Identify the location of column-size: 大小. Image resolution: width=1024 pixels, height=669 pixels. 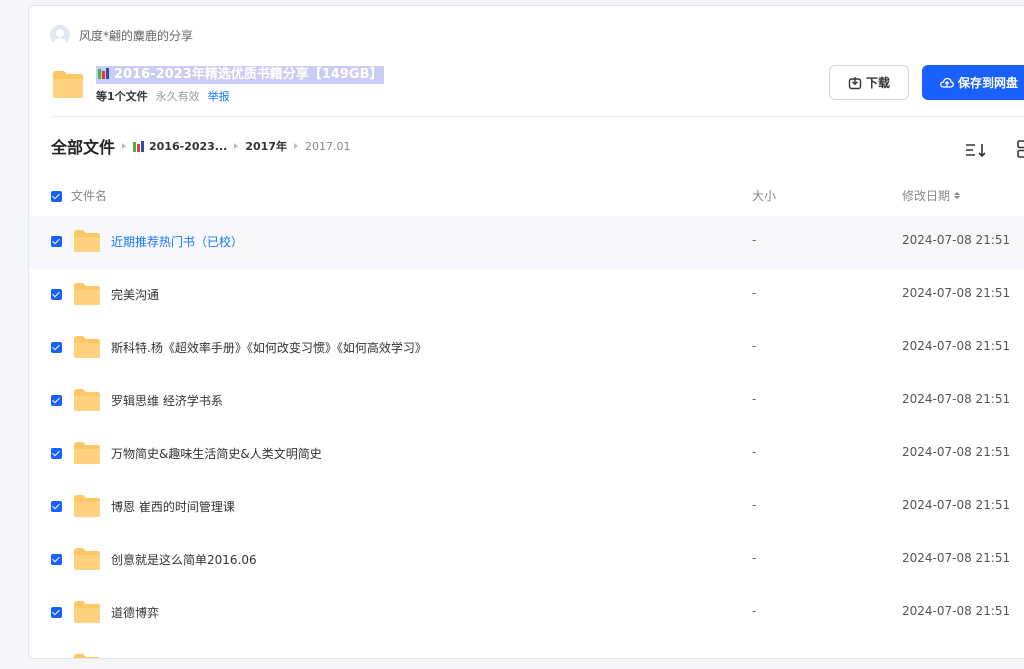
(764, 195).